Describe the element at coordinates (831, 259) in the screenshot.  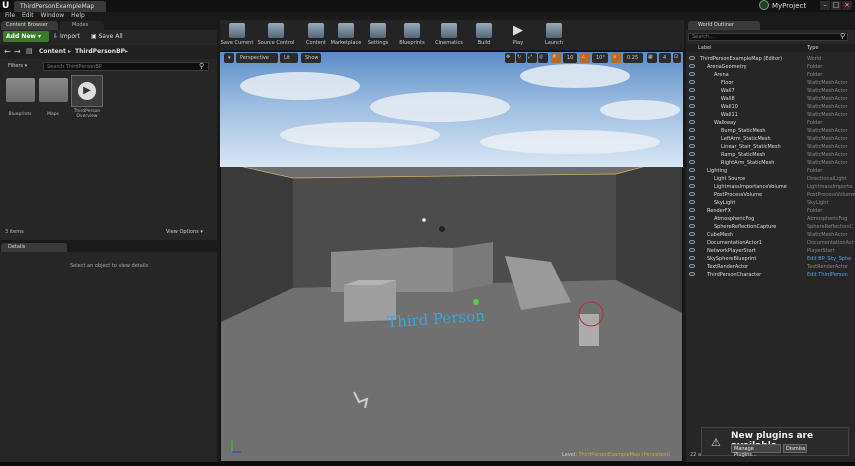
I see `edit-blueprint-link: Edit BP_Sky_Sphe` at that location.